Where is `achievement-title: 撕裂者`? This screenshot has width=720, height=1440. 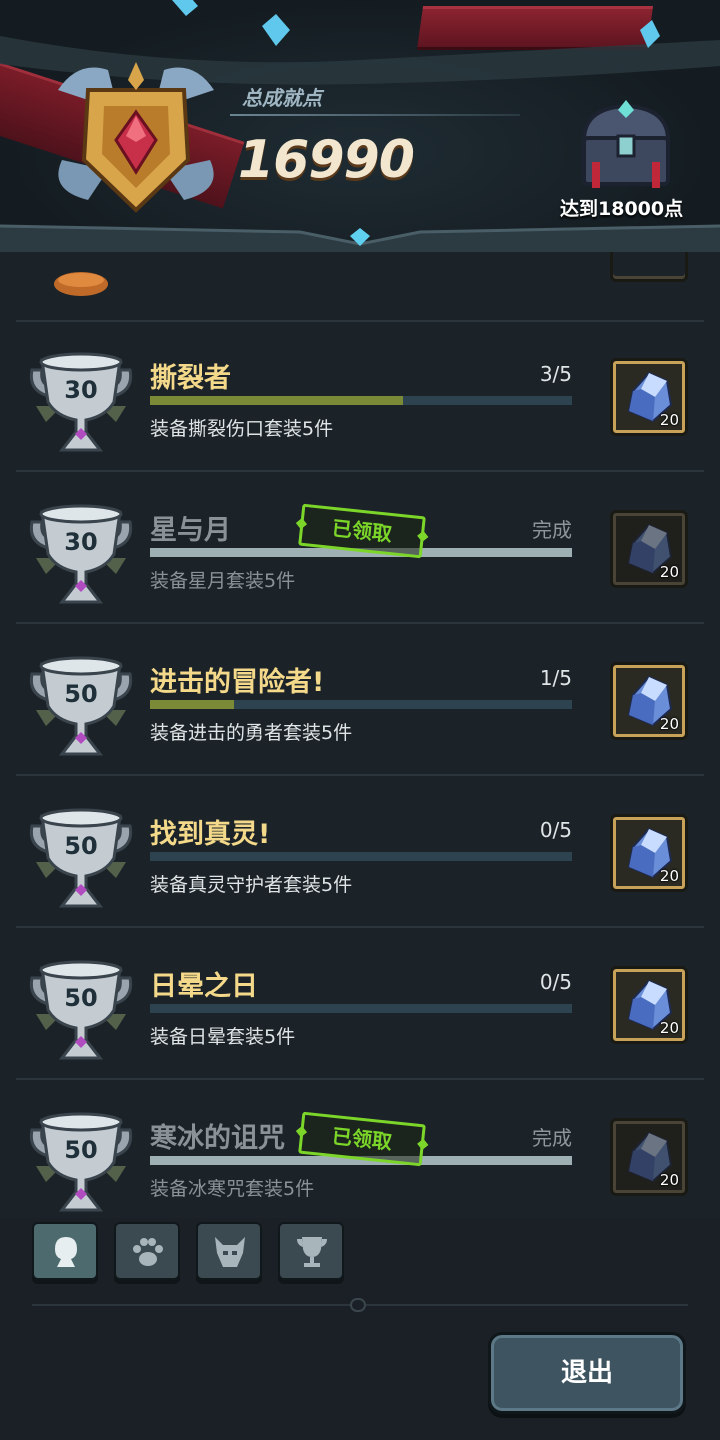
achievement-title: 撕裂者 is located at coordinates (190, 378).